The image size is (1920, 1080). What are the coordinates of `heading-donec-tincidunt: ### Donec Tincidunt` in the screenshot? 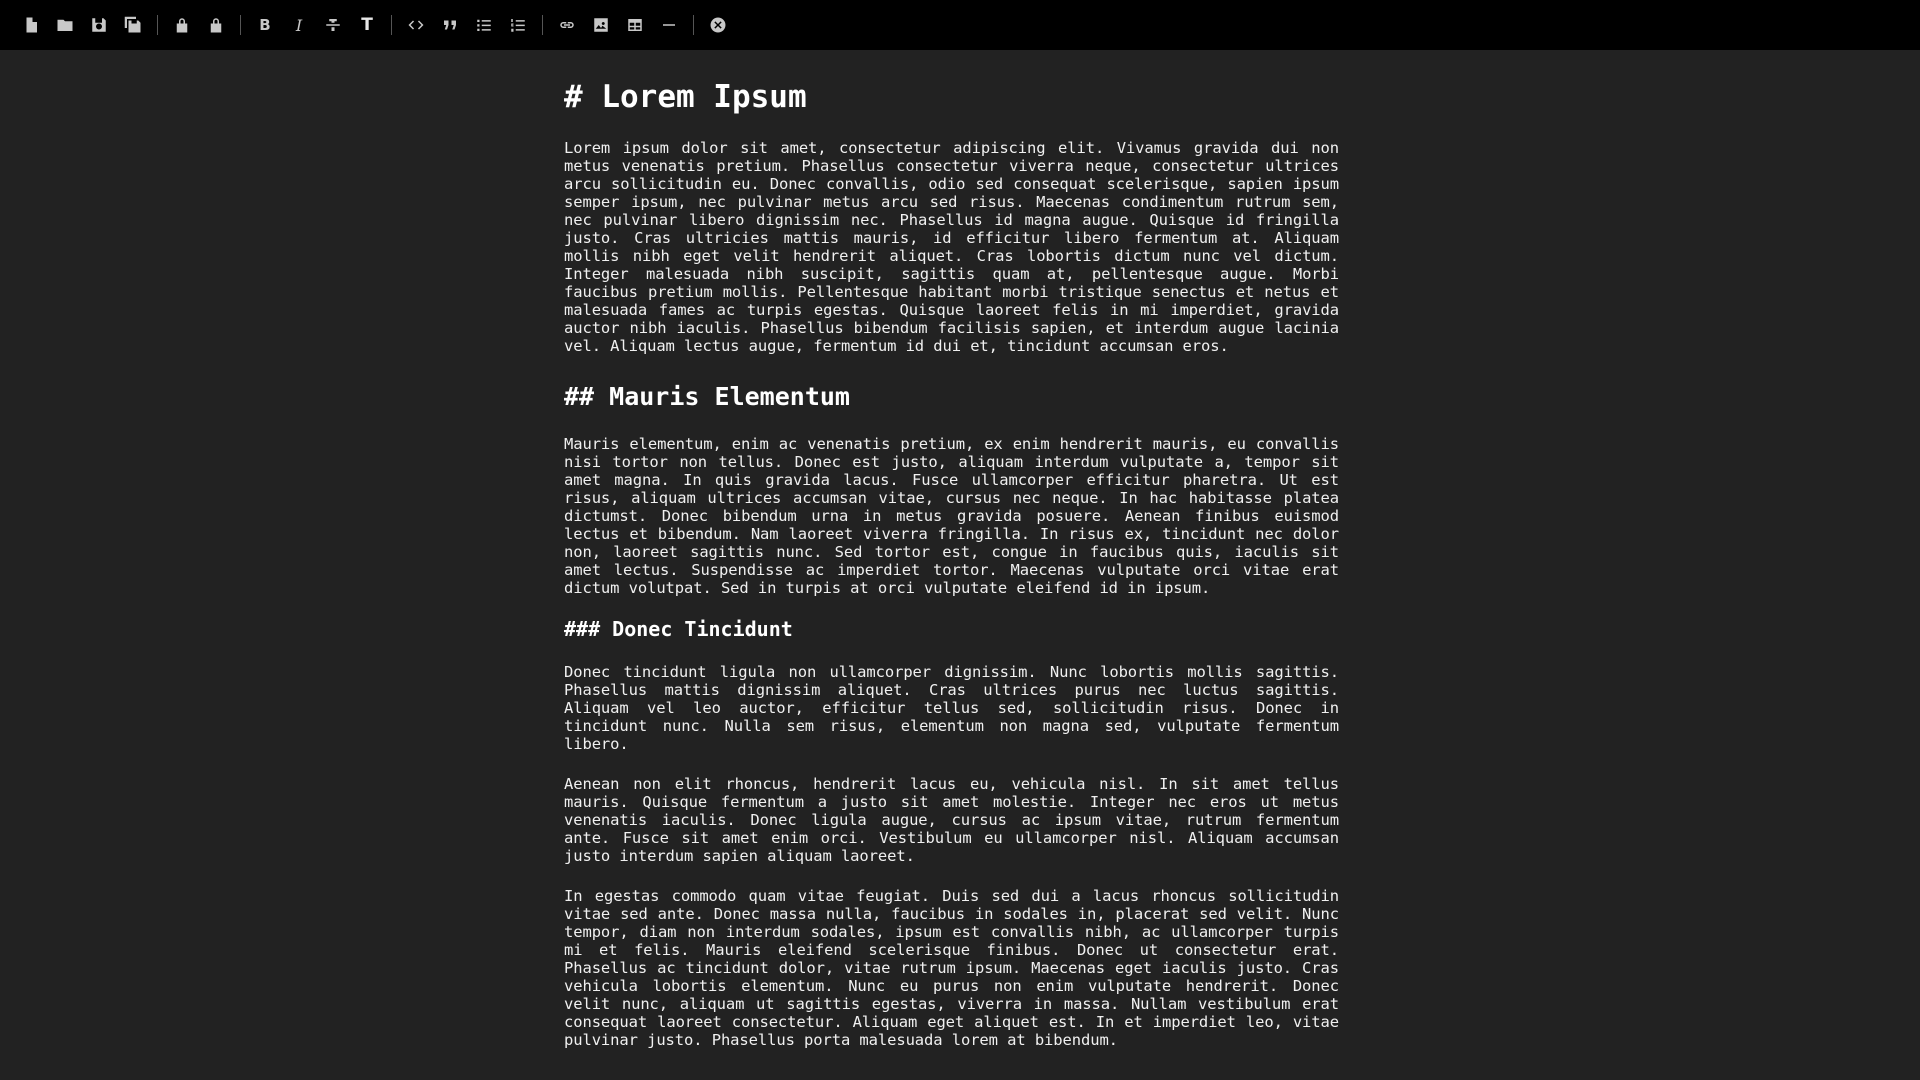 It's located at (678, 629).